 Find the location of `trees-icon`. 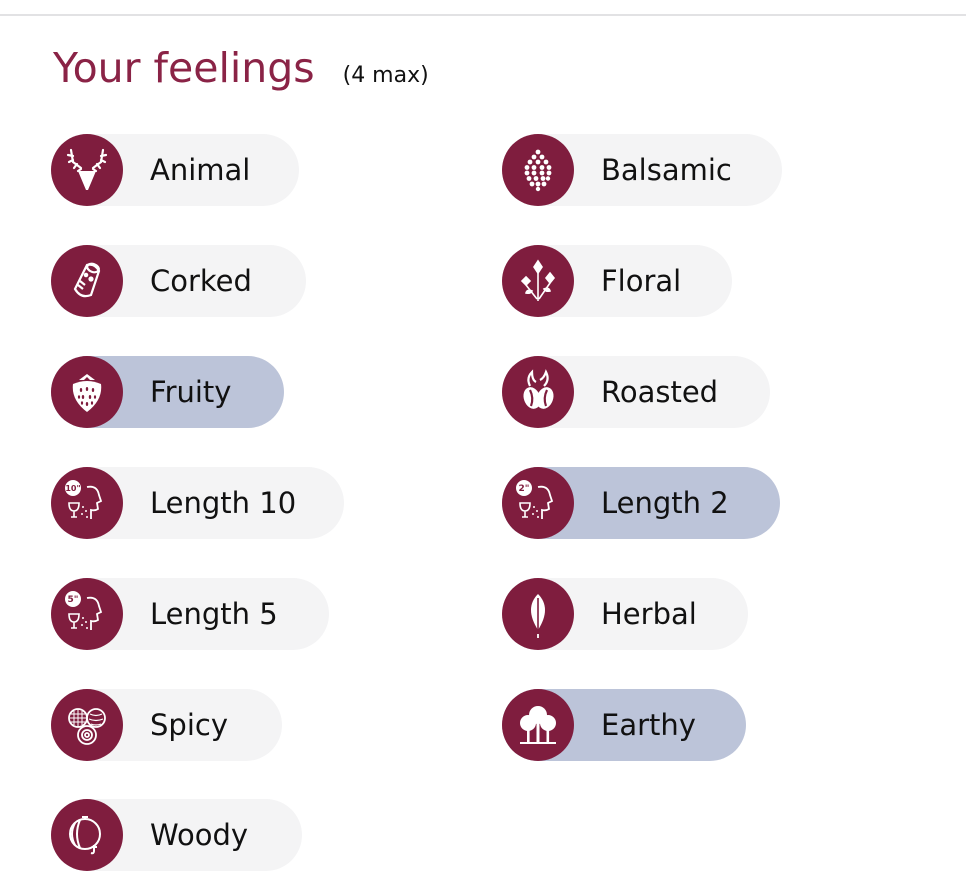

trees-icon is located at coordinates (538, 725).